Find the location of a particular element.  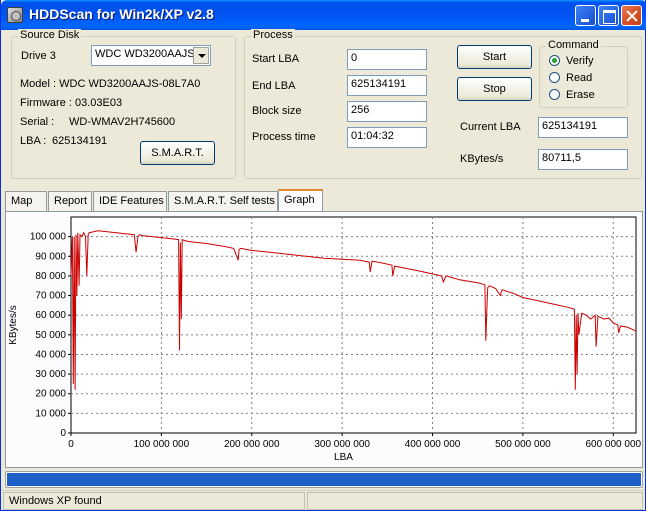

status-pane-empty is located at coordinates (475, 501).